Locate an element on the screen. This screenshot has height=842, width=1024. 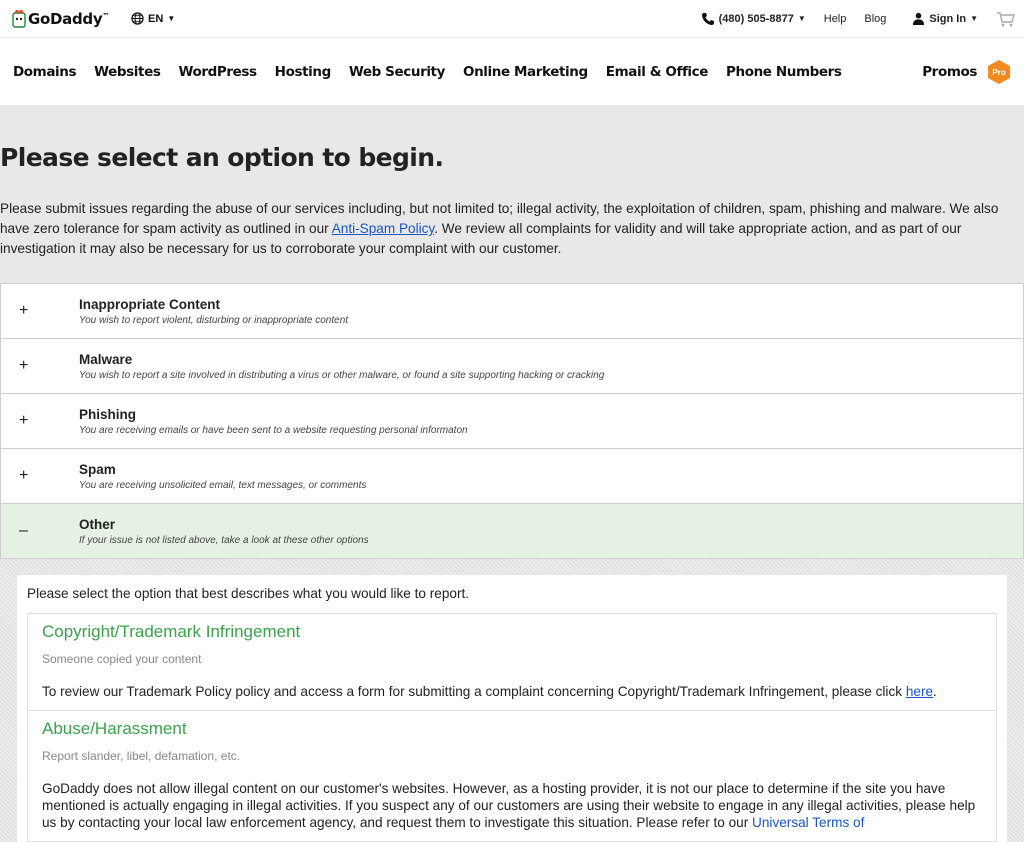
help-link: Help is located at coordinates (835, 19).